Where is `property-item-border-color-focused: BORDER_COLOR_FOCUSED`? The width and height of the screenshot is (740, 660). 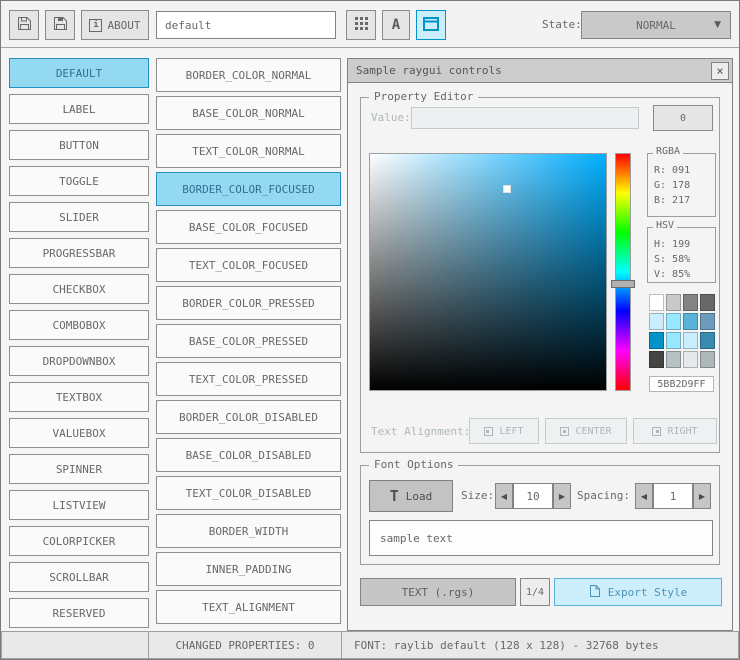 property-item-border-color-focused: BORDER_COLOR_FOCUSED is located at coordinates (248, 189).